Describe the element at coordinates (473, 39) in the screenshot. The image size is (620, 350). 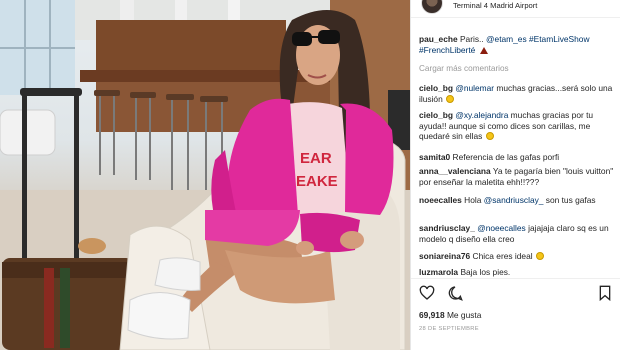
I see `comment-text: Paris..` at that location.